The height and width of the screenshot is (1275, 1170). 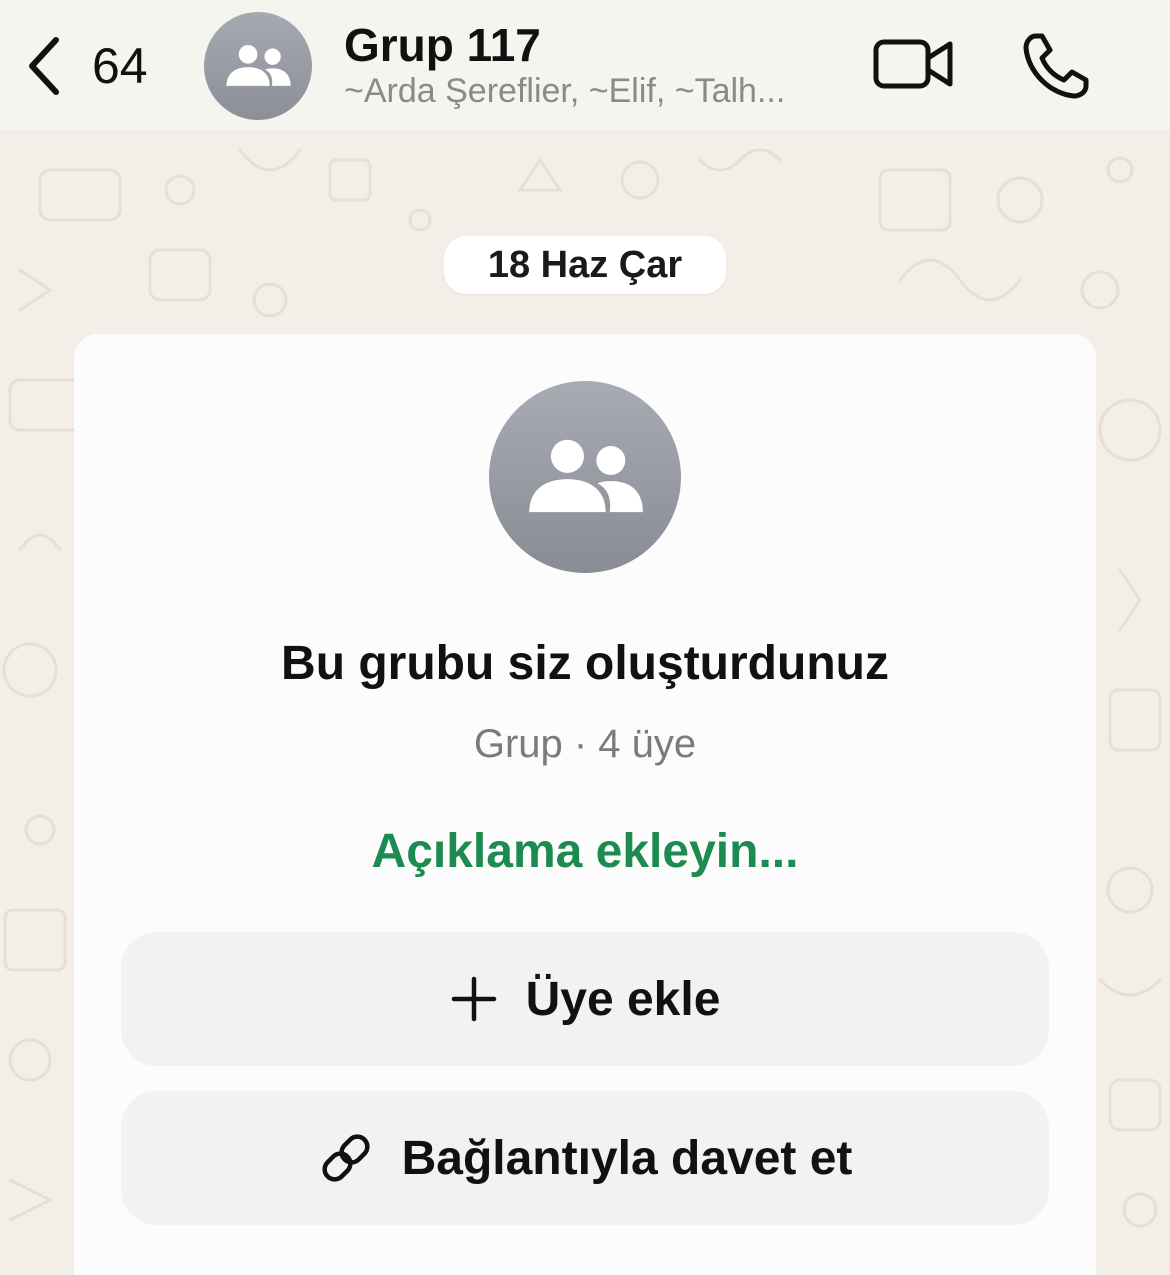 I want to click on unread-count: 64, so click(x=120, y=66).